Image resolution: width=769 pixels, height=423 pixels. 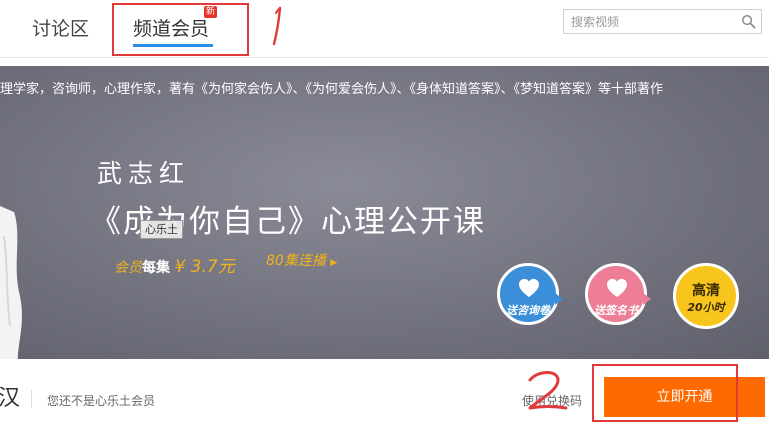 What do you see at coordinates (706, 291) in the screenshot?
I see `badge-hd-main: 高清` at bounding box center [706, 291].